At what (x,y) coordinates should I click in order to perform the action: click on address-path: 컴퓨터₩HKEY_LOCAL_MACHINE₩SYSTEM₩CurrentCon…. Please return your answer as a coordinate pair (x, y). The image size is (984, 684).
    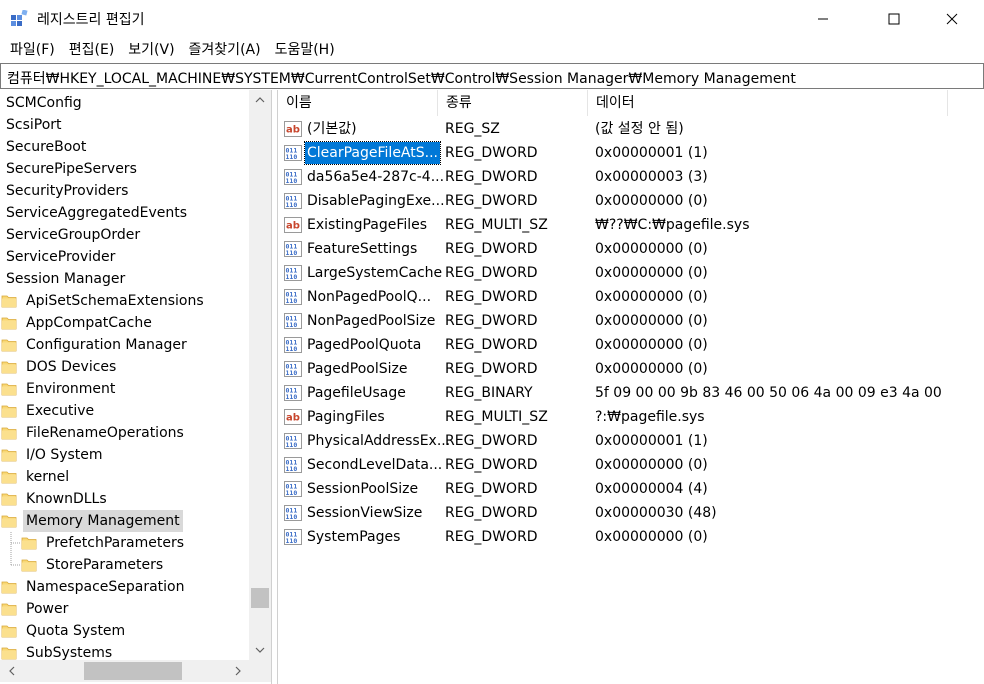
    Looking at the image, I should click on (401, 78).